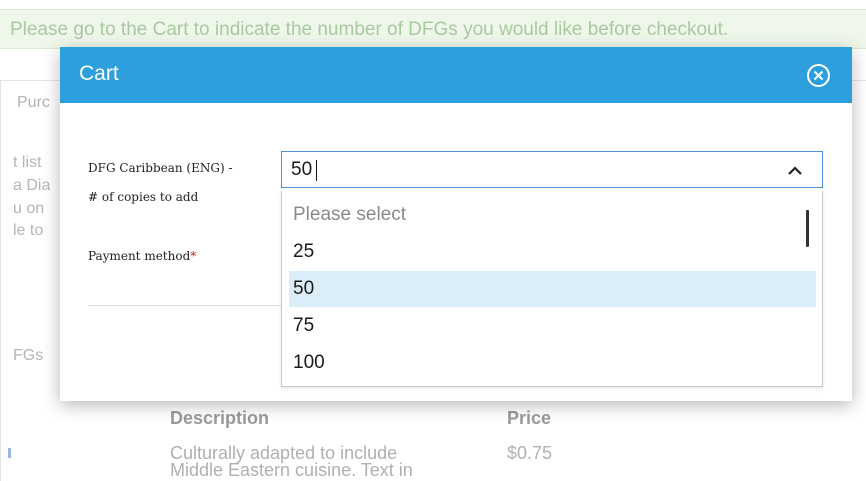 This screenshot has height=481, width=866. Describe the element at coordinates (456, 75) in the screenshot. I see `modal-header: Cart` at that location.